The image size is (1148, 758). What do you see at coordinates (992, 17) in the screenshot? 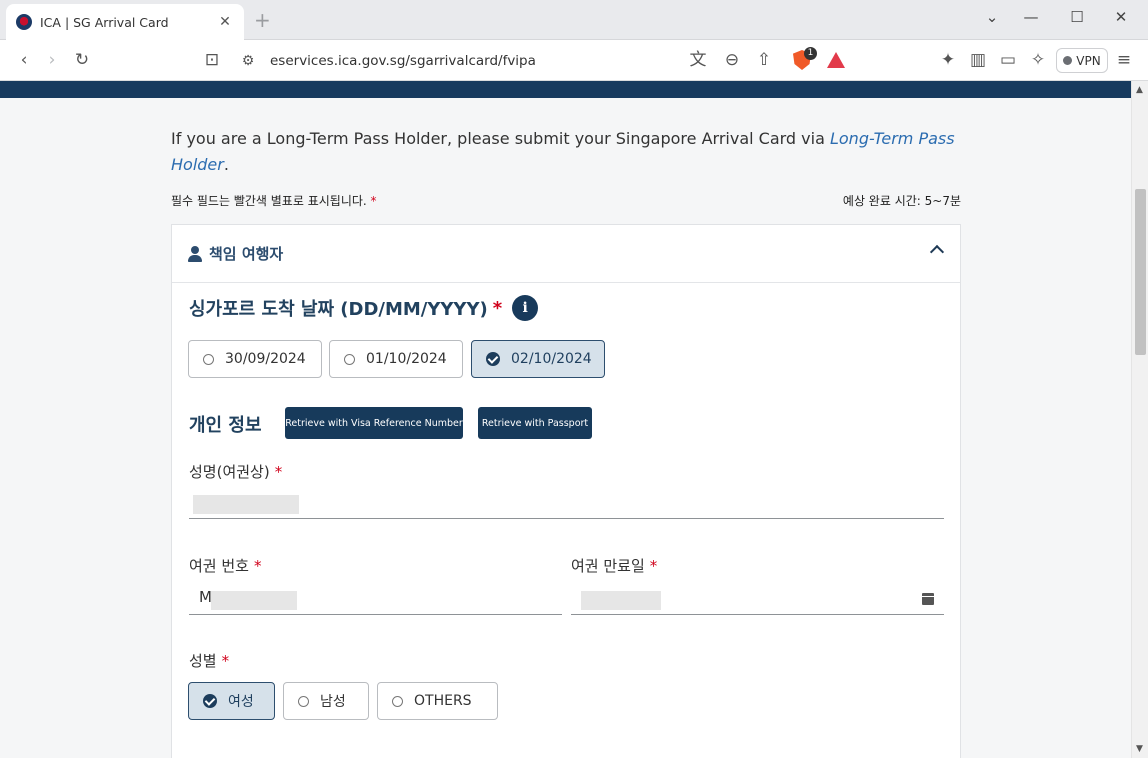
I see `tab-search-icon: ⌄` at bounding box center [992, 17].